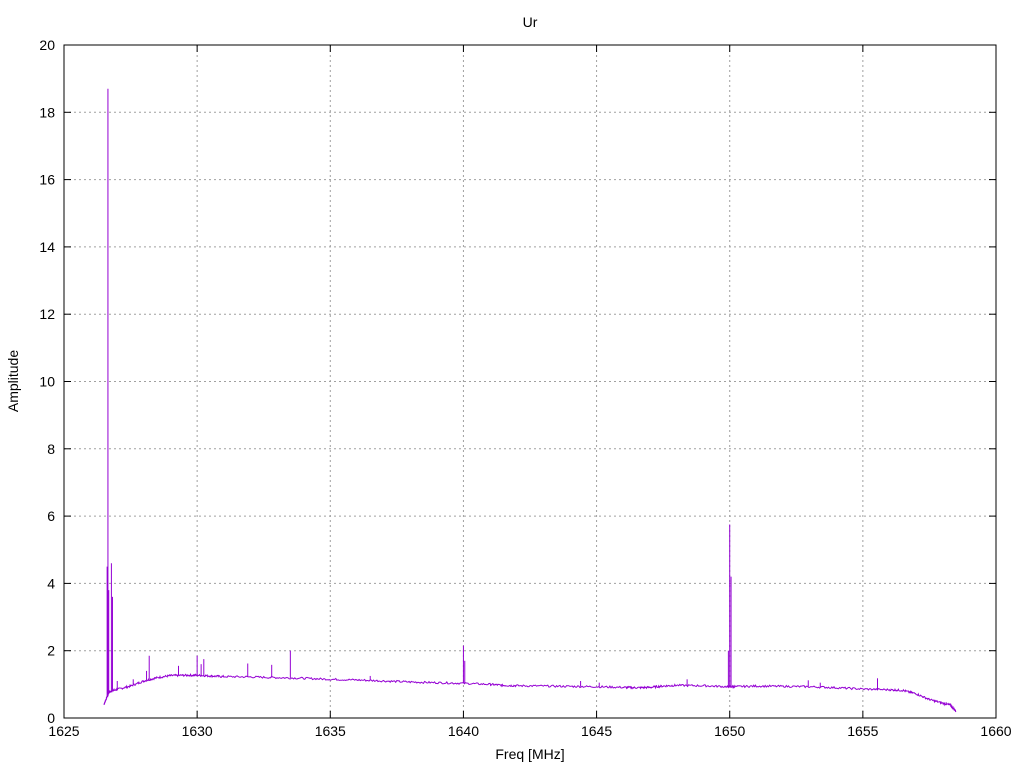 The width and height of the screenshot is (1024, 768). I want to click on y-tick-label: 14, so click(47, 247).